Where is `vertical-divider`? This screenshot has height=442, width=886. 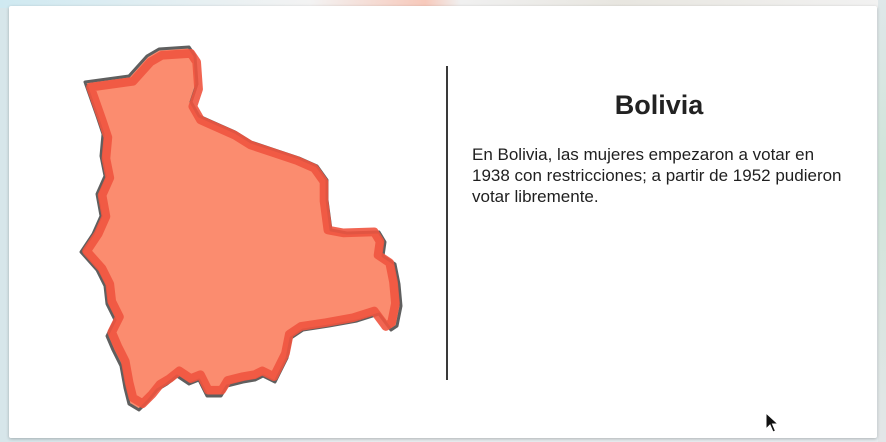
vertical-divider is located at coordinates (447, 223).